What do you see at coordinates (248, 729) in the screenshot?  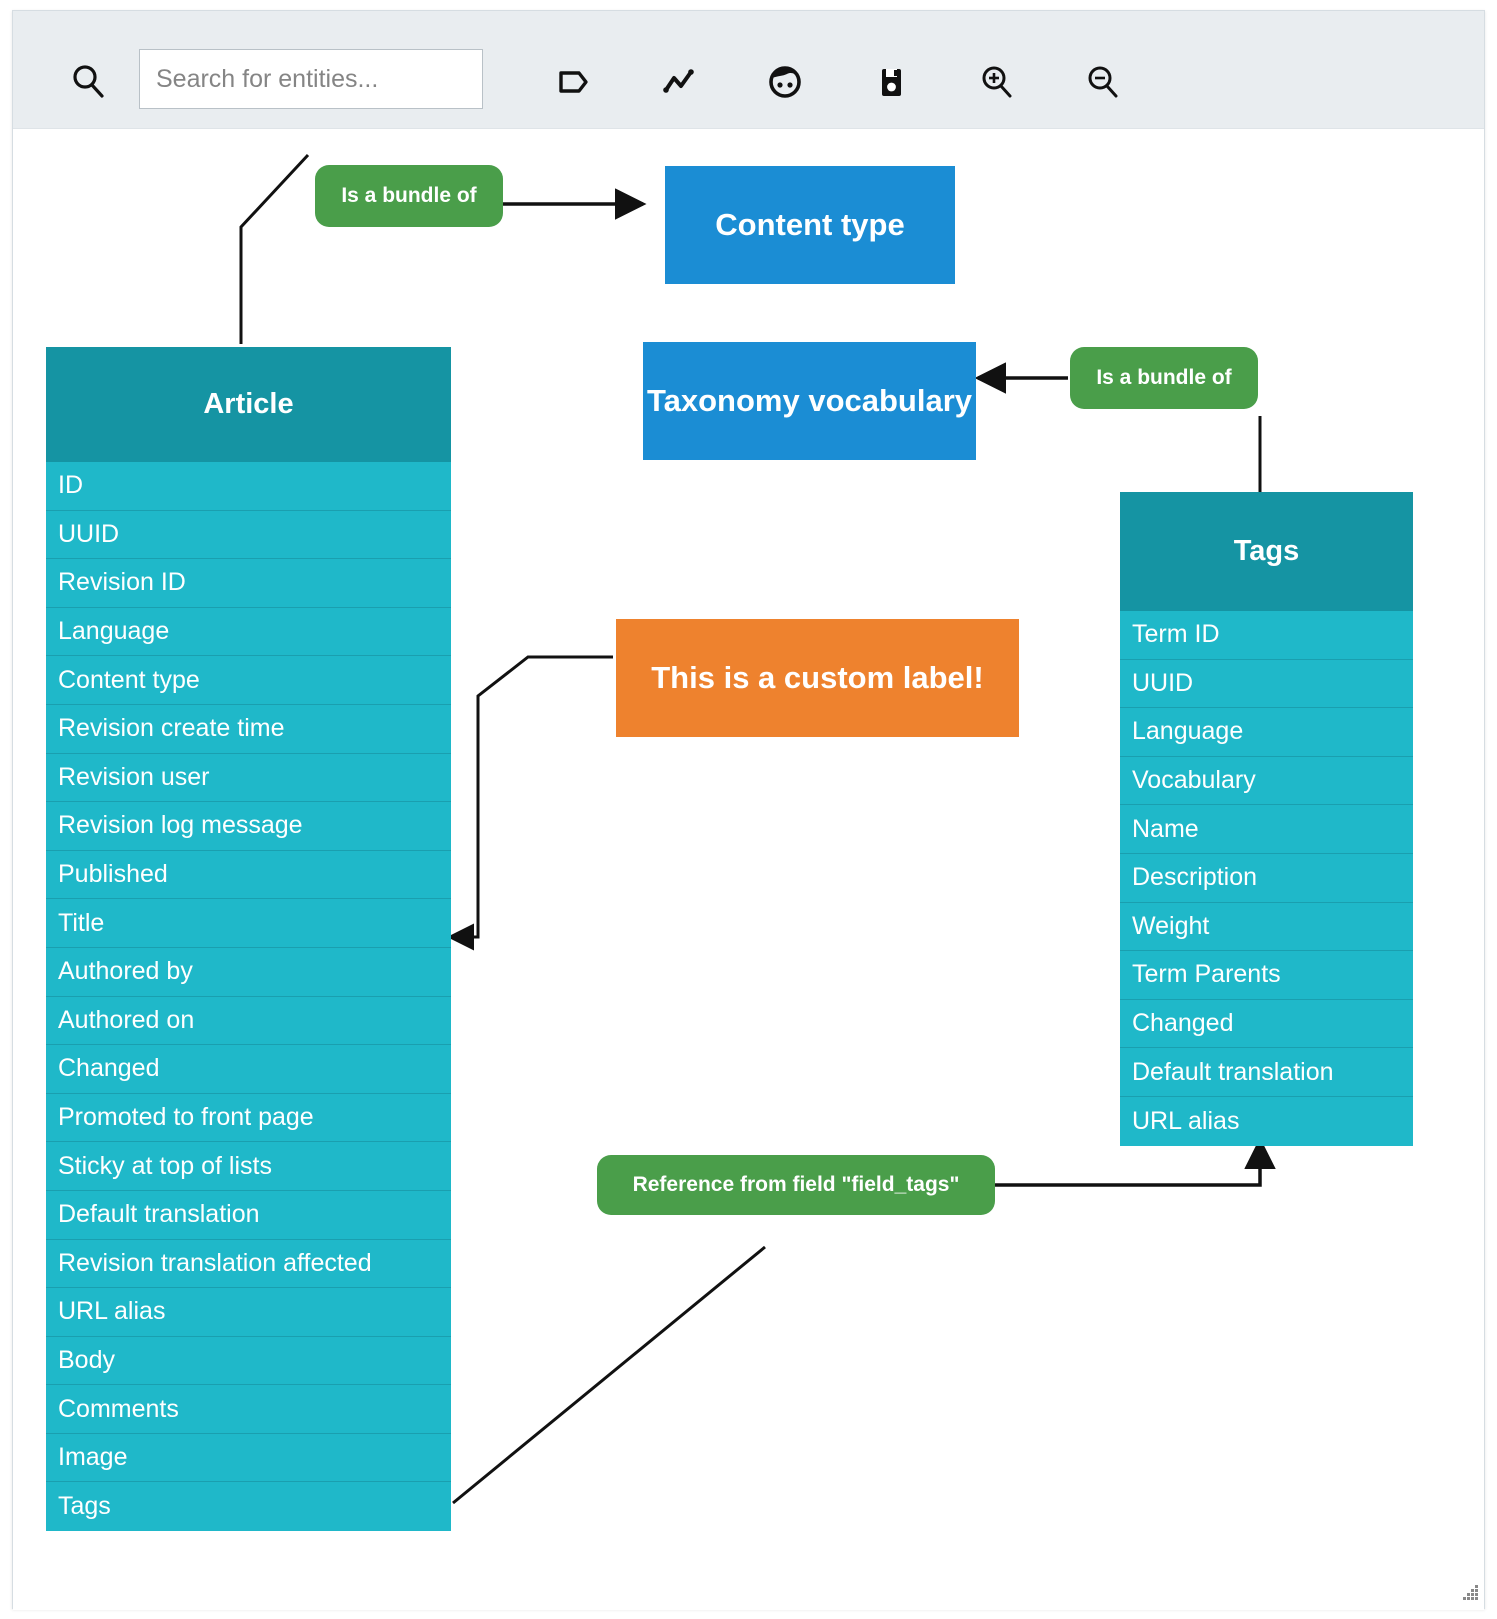 I see `entity-field-row: Revision create time` at bounding box center [248, 729].